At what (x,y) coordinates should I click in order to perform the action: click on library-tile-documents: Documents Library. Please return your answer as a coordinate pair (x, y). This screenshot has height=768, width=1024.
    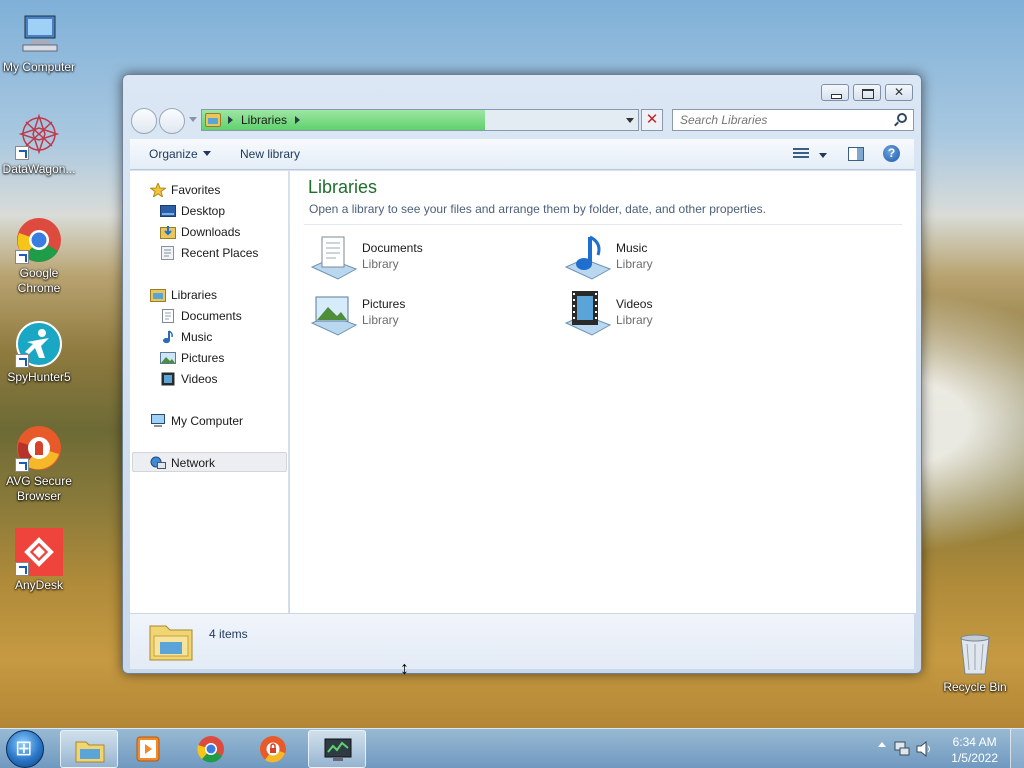
    Looking at the image, I should click on (428, 258).